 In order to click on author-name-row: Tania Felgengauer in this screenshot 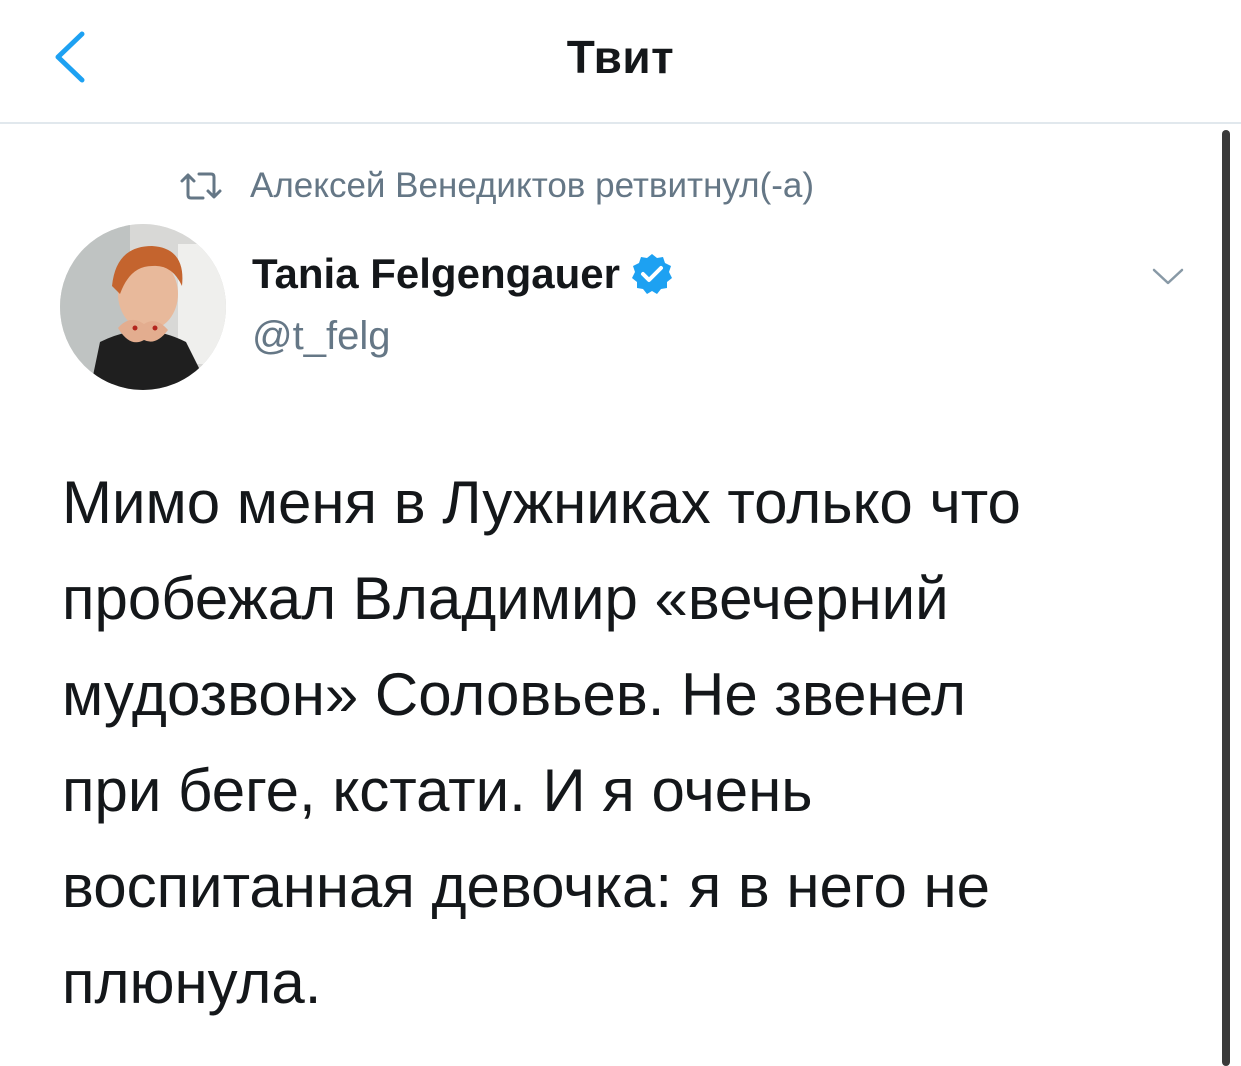, I will do `click(463, 274)`.